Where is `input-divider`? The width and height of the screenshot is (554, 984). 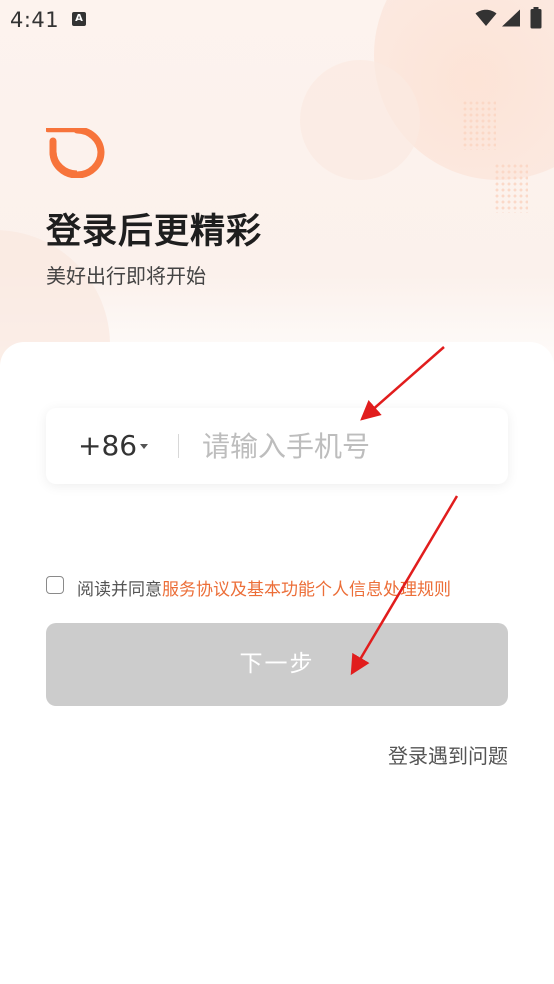
input-divider is located at coordinates (178, 446).